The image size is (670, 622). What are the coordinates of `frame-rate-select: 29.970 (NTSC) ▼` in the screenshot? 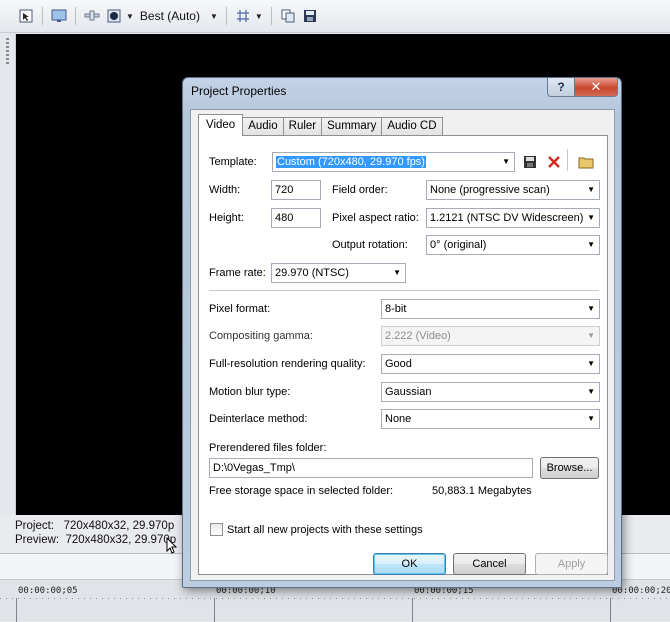 It's located at (338, 273).